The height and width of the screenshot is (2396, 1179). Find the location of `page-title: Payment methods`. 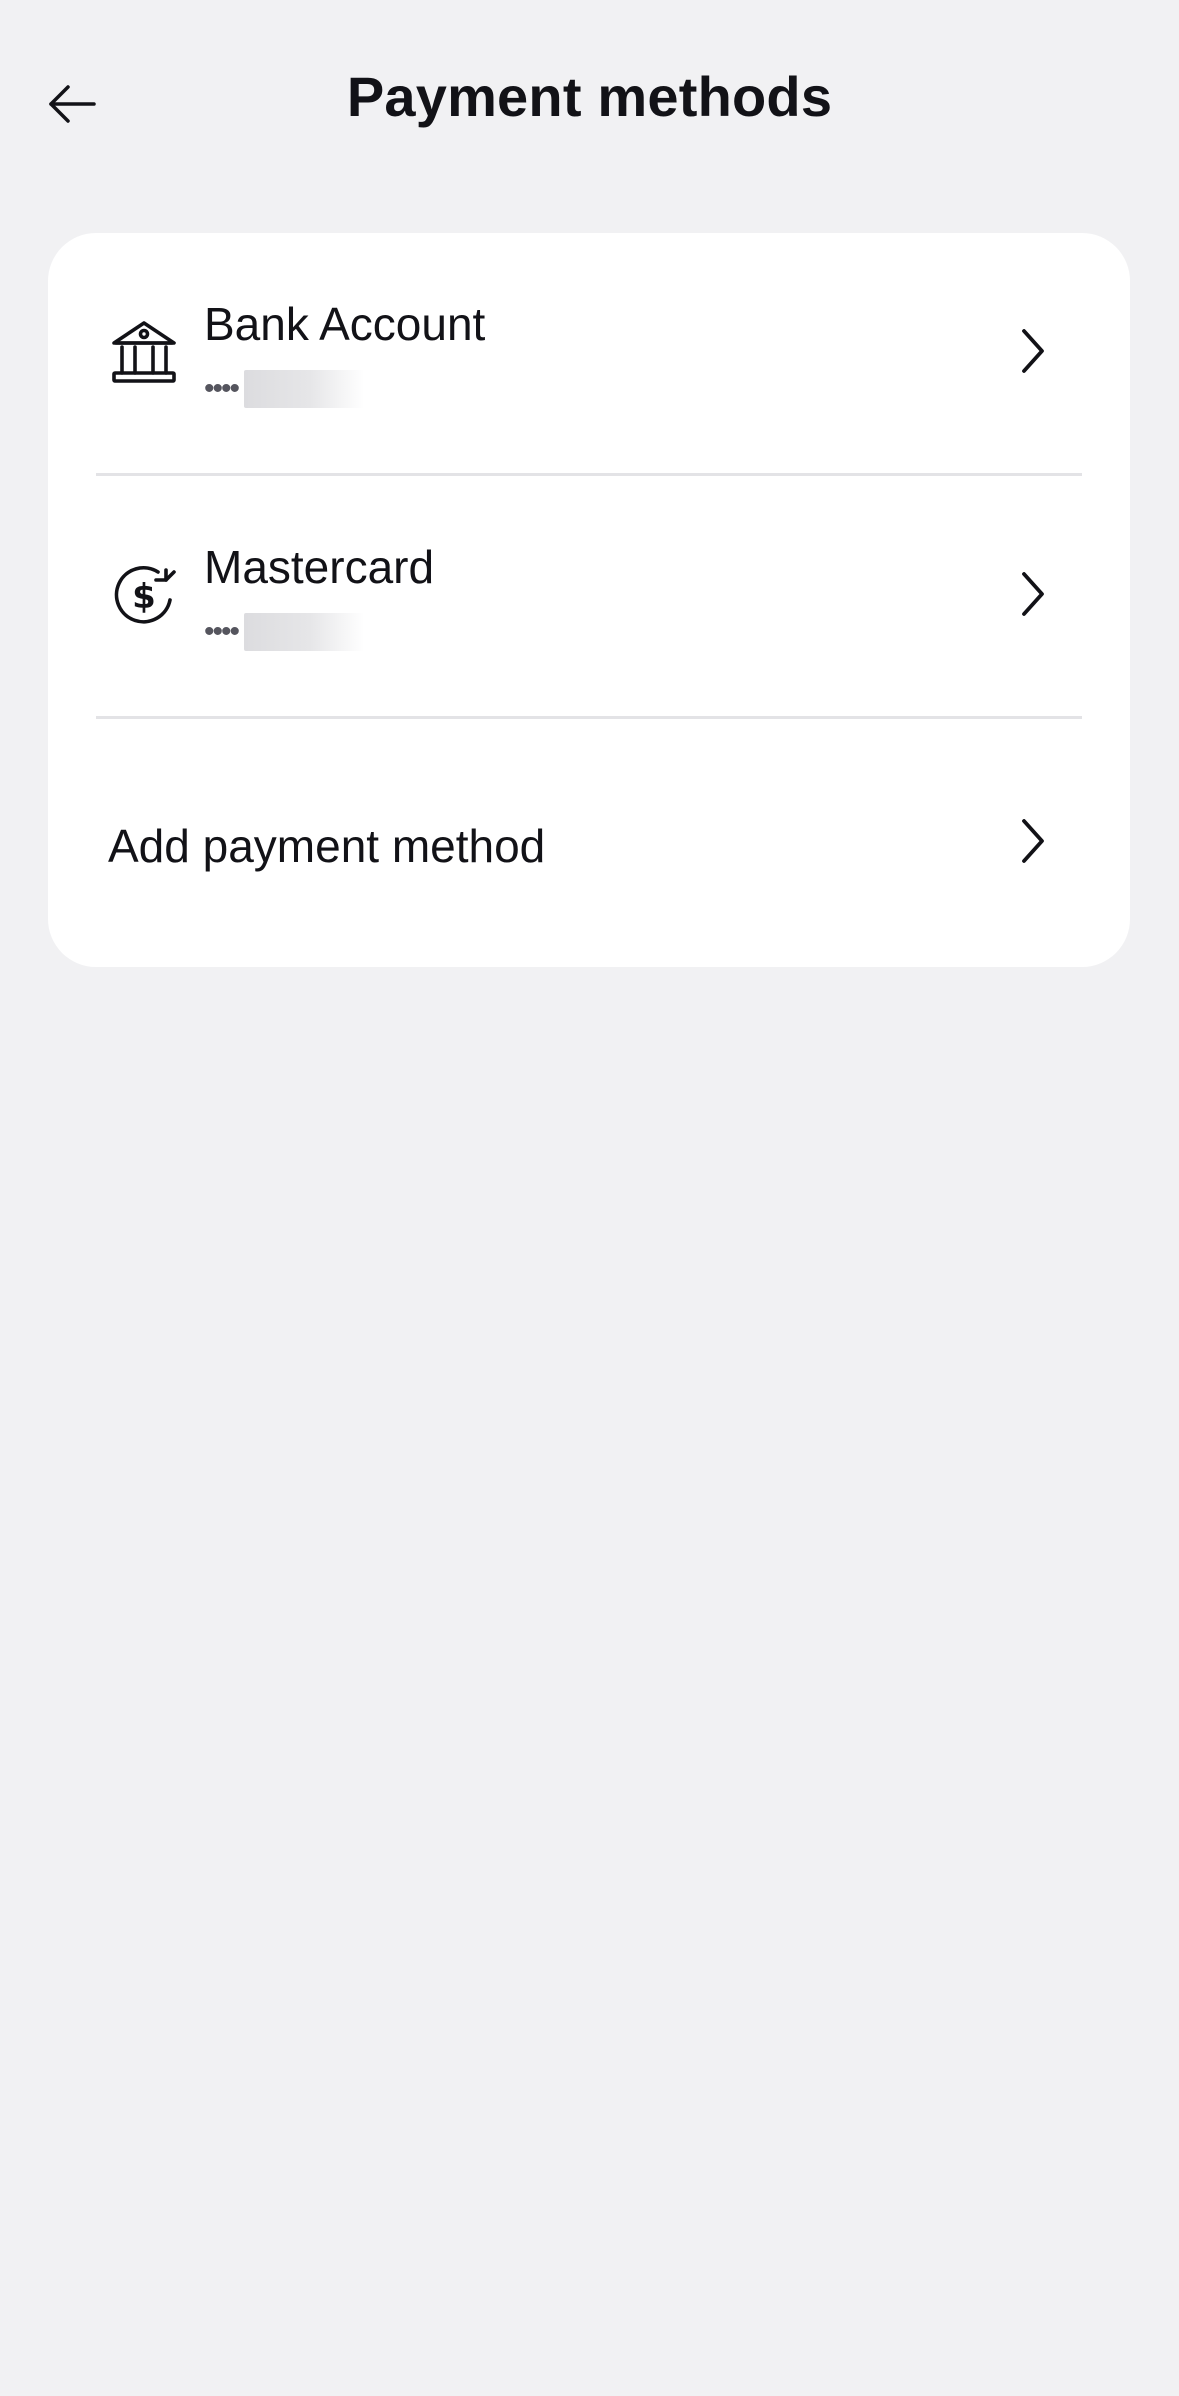

page-title: Payment methods is located at coordinates (589, 96).